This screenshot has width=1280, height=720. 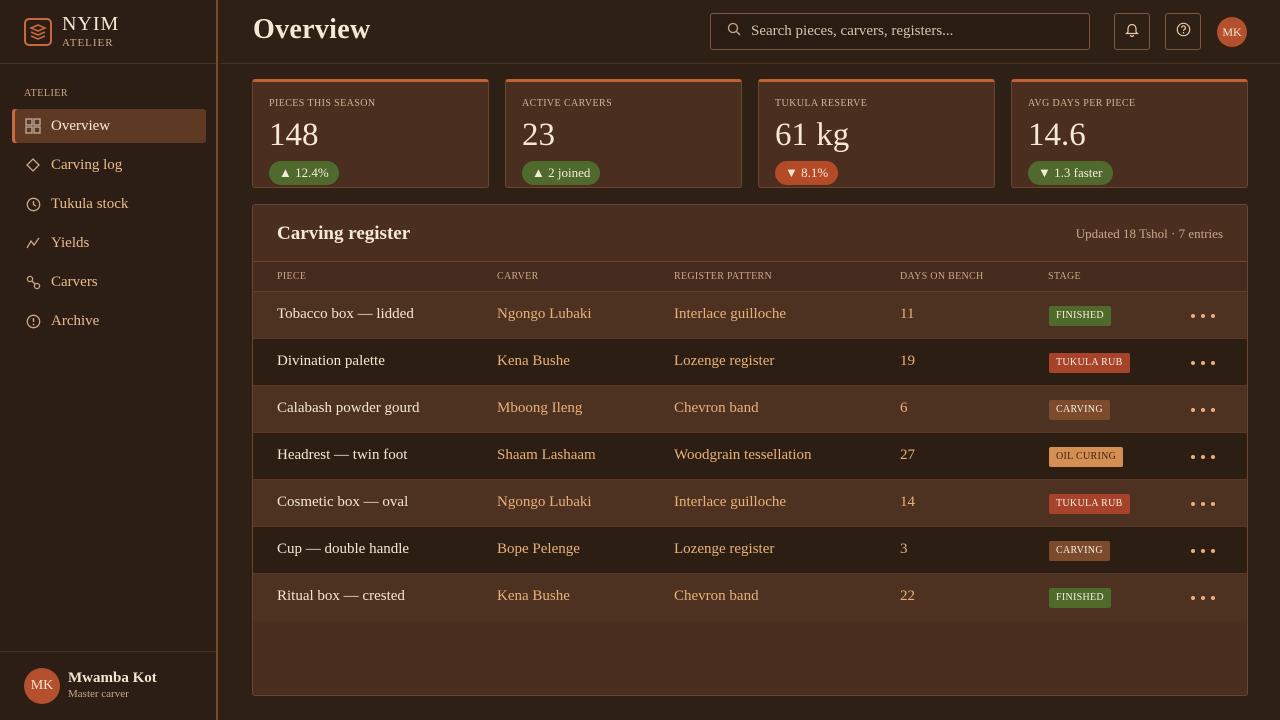 What do you see at coordinates (344, 233) in the screenshot?
I see `panel-title: Carving register` at bounding box center [344, 233].